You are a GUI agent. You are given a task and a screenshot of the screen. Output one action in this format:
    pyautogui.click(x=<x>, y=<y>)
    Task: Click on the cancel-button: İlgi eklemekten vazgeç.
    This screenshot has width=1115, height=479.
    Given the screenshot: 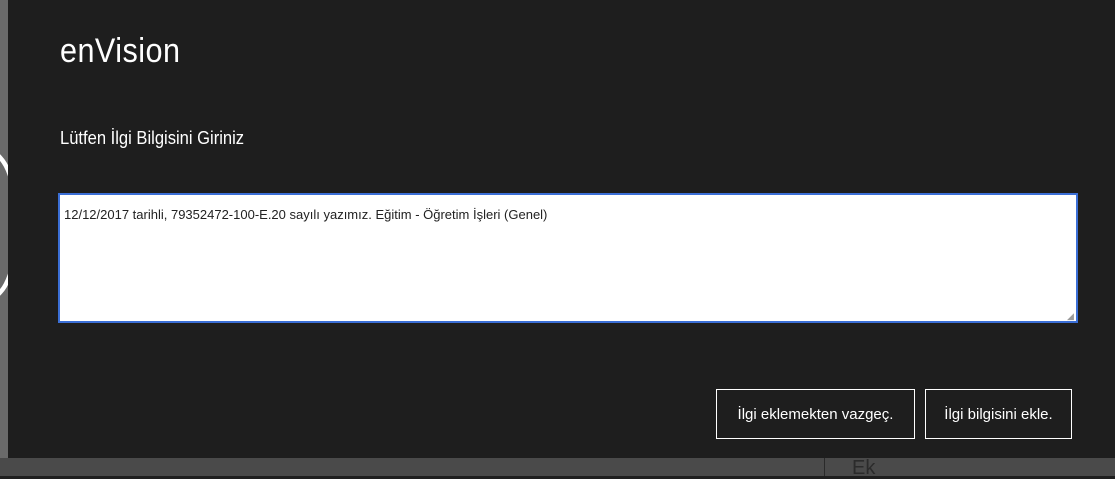 What is the action you would take?
    pyautogui.click(x=815, y=414)
    